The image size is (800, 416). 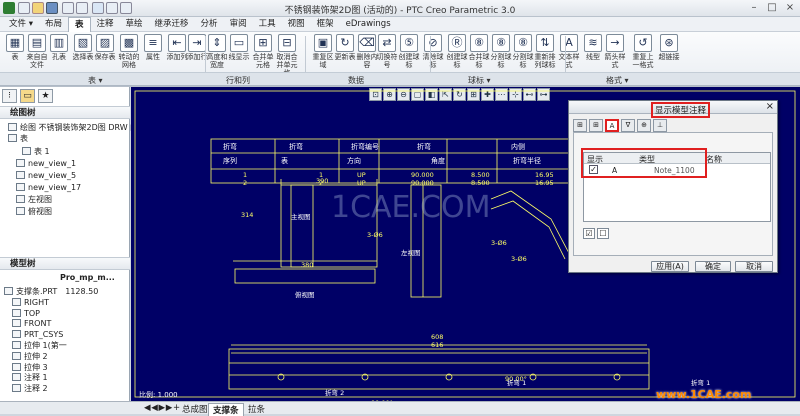 I want to click on annotation-tab-4: ⊕, so click(x=644, y=125).